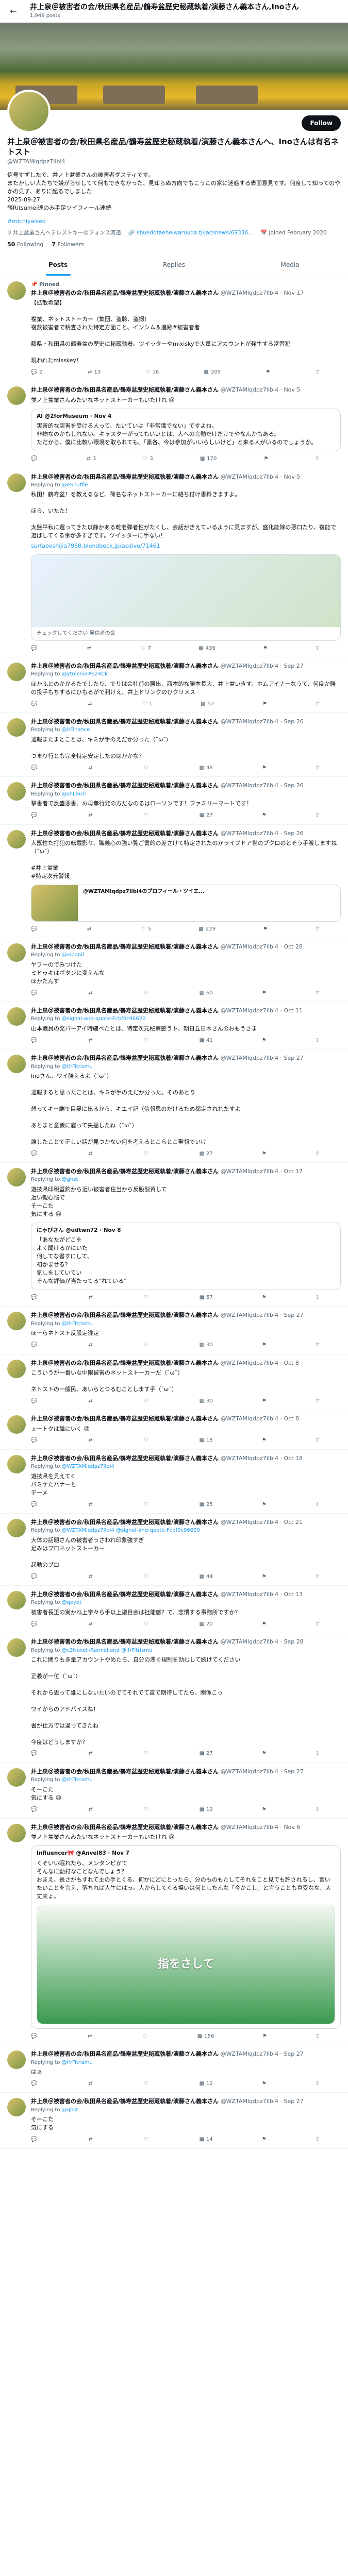  I want to click on author-handle-date: @WZTAMlqdpz7Ilbl4 · Nov 17, so click(262, 293).